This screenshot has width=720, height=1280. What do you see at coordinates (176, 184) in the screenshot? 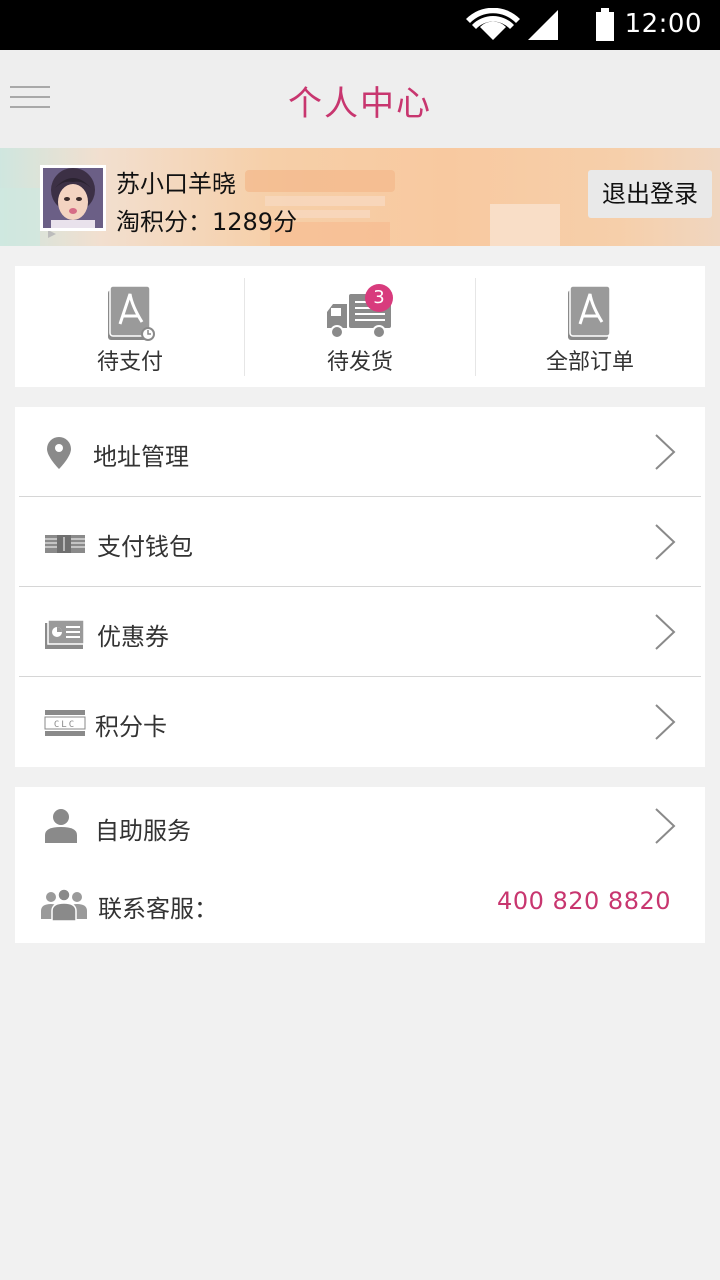
I see `user-name: 苏小口羊晓` at bounding box center [176, 184].